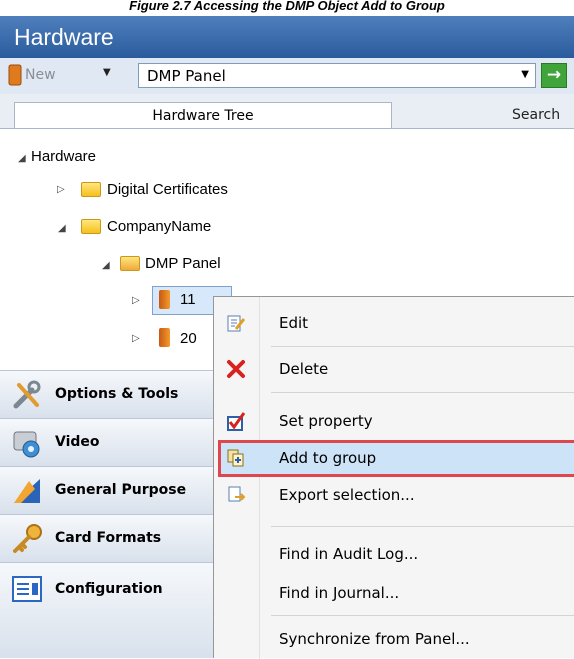  What do you see at coordinates (109, 589) in the screenshot?
I see `nav-label: Configuration` at bounding box center [109, 589].